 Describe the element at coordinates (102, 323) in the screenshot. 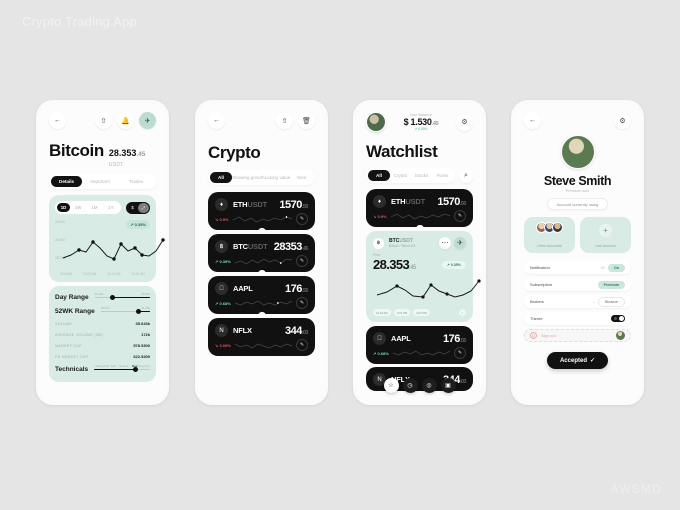

I see `stat-volume: VOLUME 35.643k` at that location.